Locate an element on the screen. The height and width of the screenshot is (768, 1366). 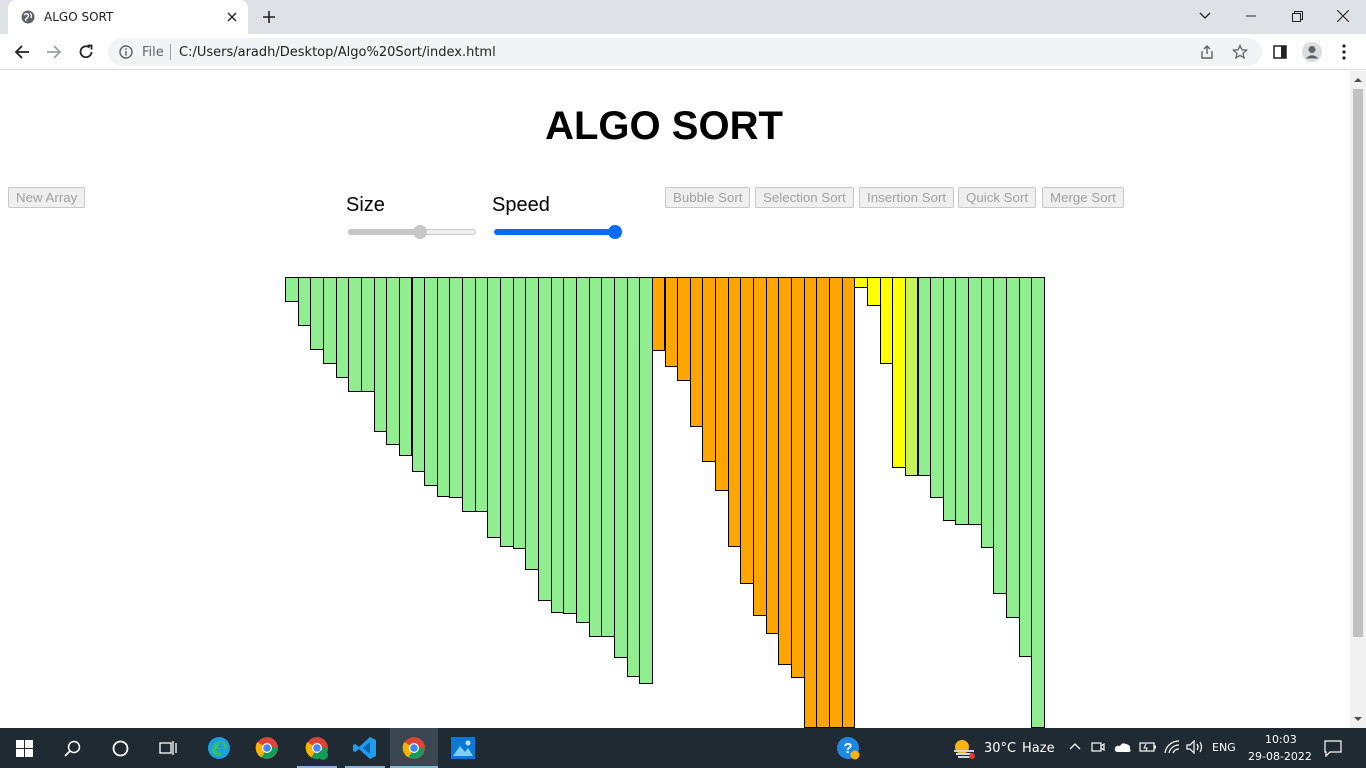
size-slider is located at coordinates (412, 232).